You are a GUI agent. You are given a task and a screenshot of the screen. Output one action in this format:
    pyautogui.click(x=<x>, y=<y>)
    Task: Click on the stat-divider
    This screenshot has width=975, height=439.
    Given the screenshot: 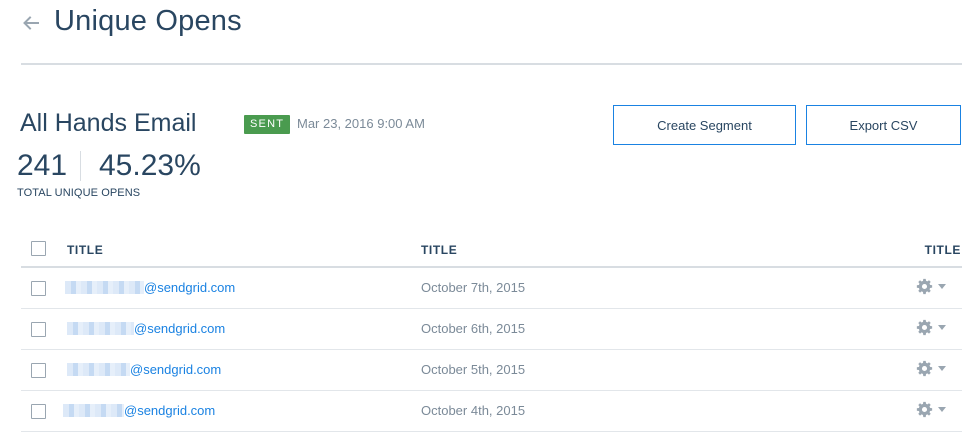 What is the action you would take?
    pyautogui.click(x=80, y=166)
    